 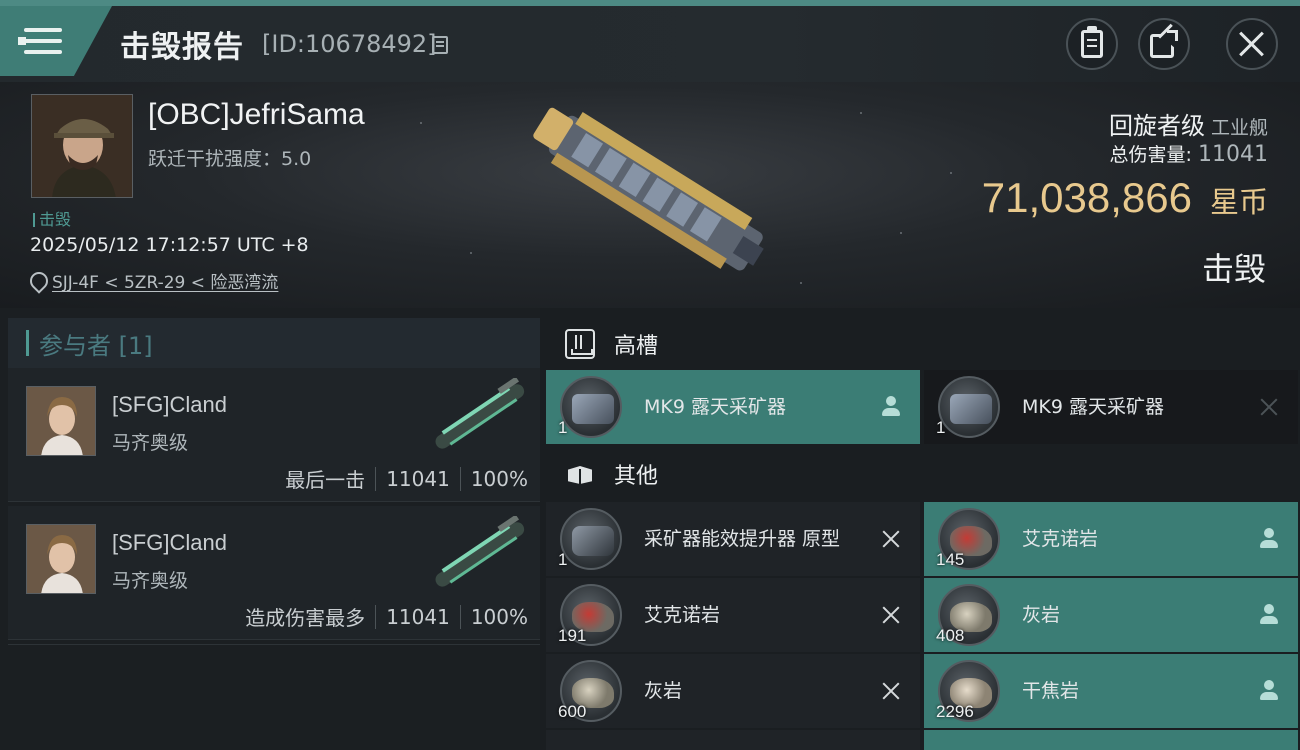 I want to click on item-quantity: 2296, so click(x=955, y=711).